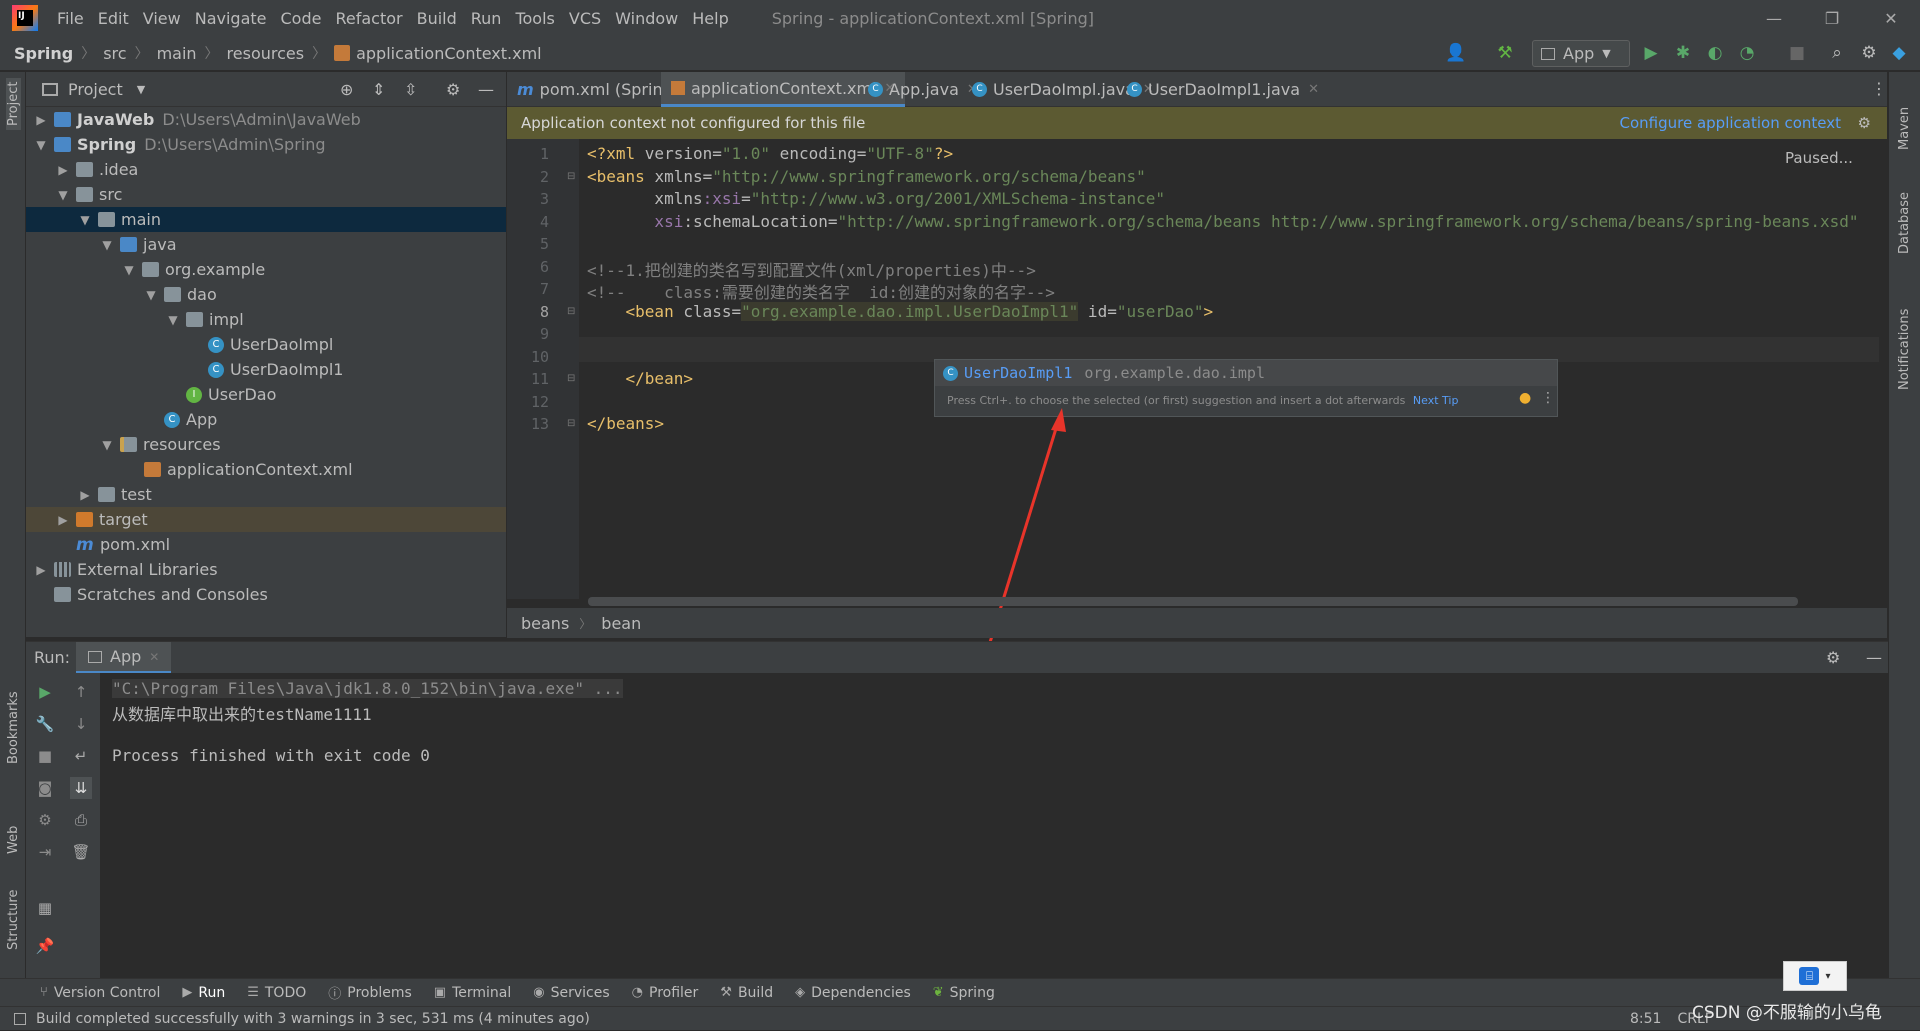 Image resolution: width=1920 pixels, height=1031 pixels. What do you see at coordinates (571, 993) in the screenshot?
I see `tool-services: ◉ Services` at bounding box center [571, 993].